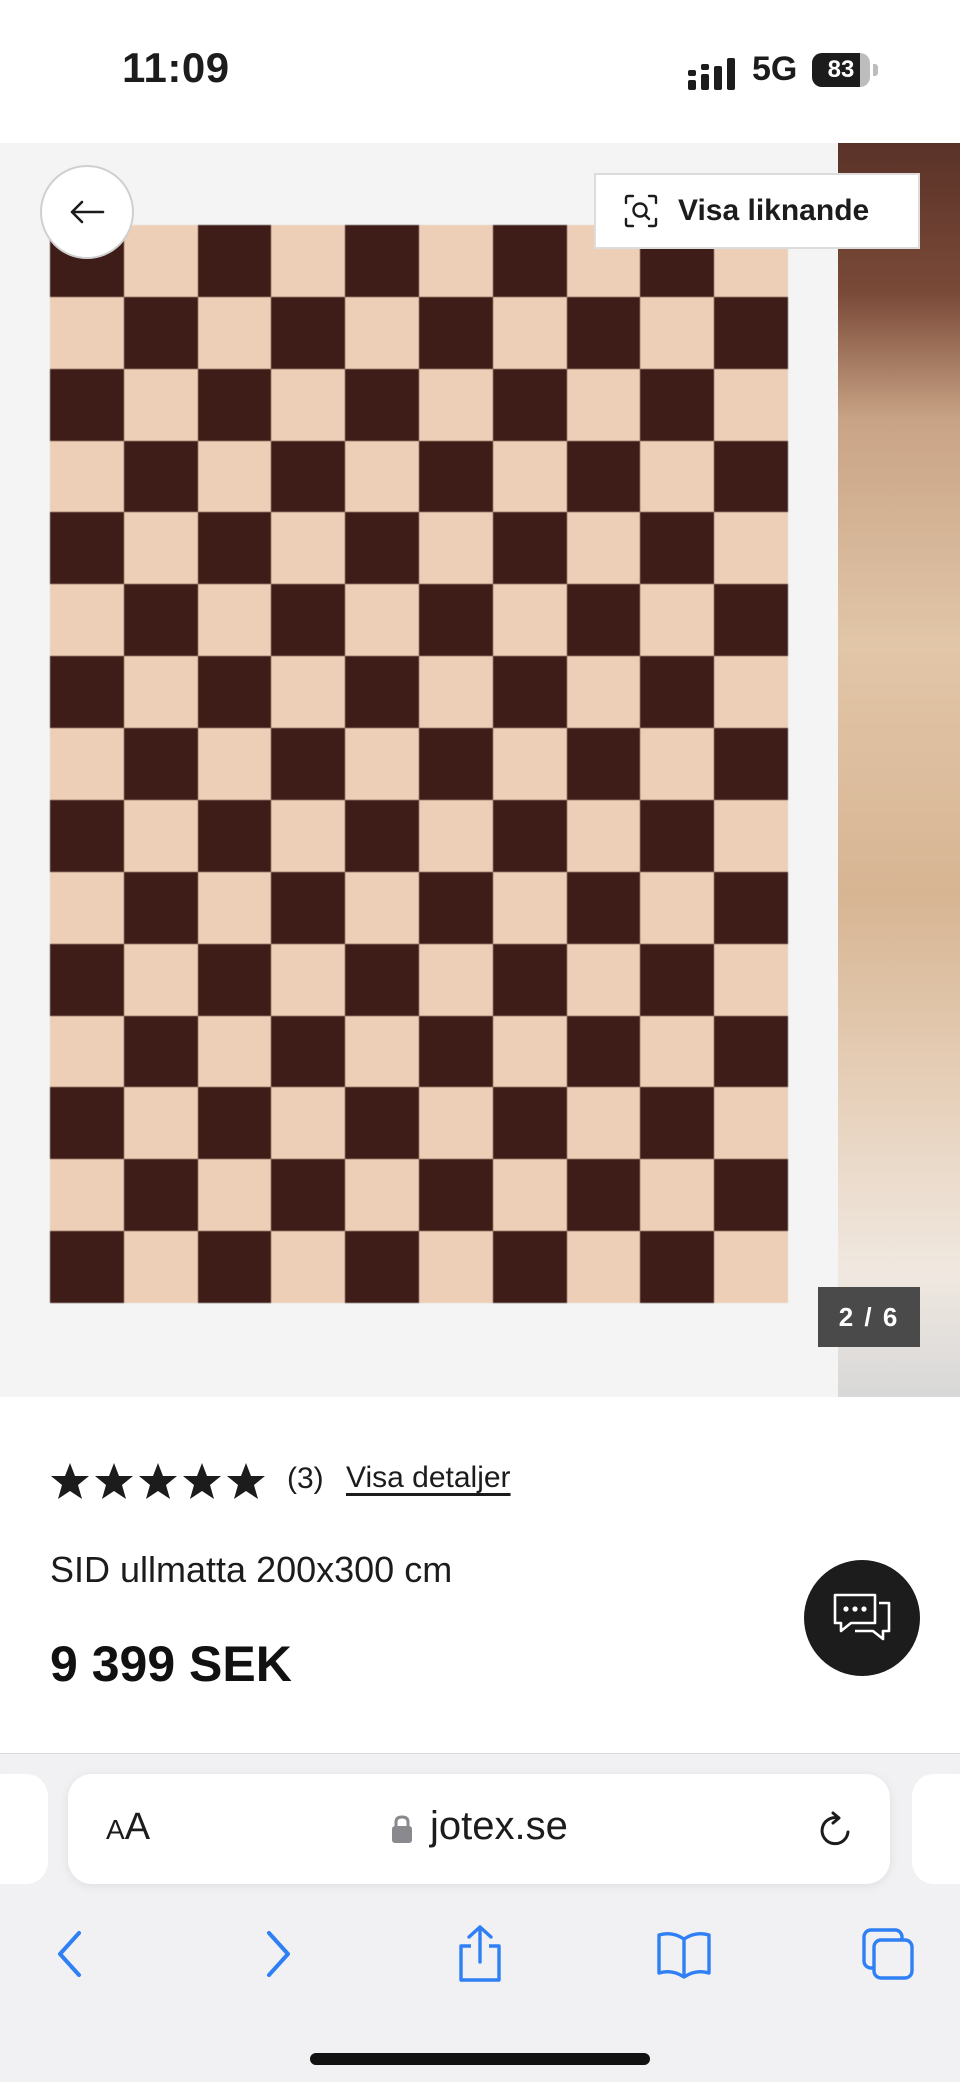 The width and height of the screenshot is (960, 2082). I want to click on chevron-left-icon, so click(69, 1954).